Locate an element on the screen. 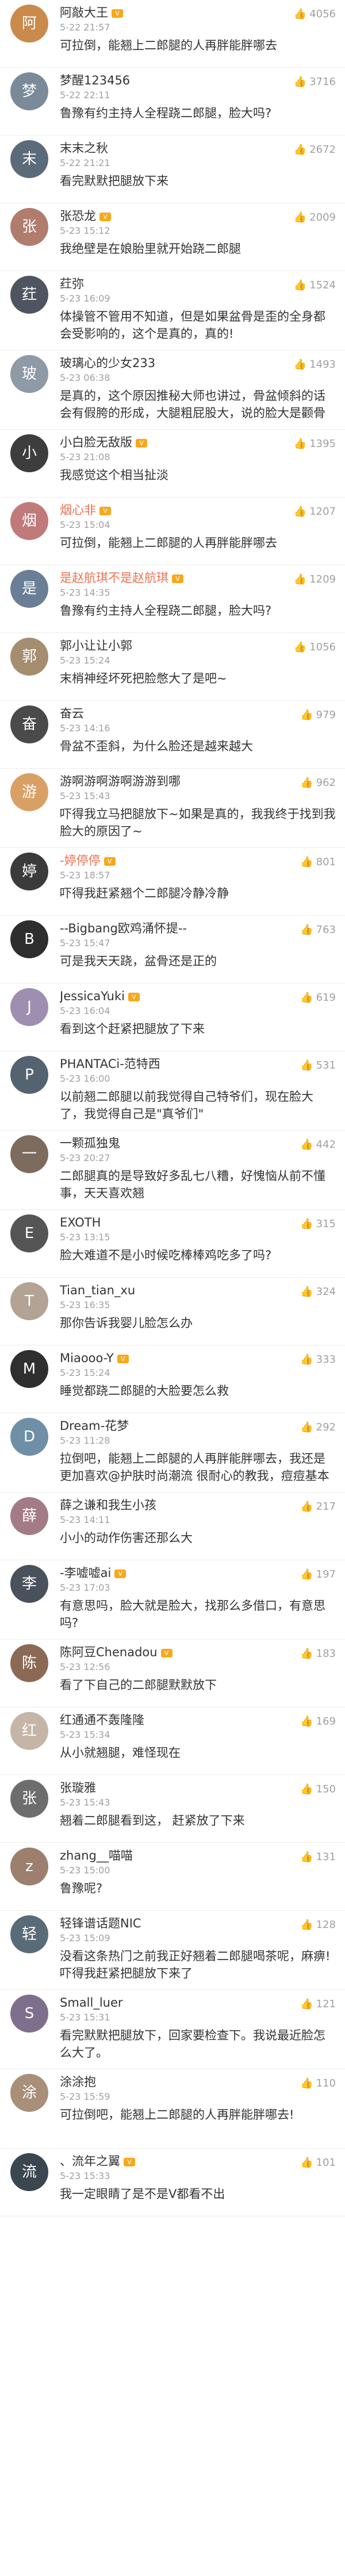 The width and height of the screenshot is (345, 2576). username-link: --Bigbang欧鸡涌怀提--V is located at coordinates (123, 928).